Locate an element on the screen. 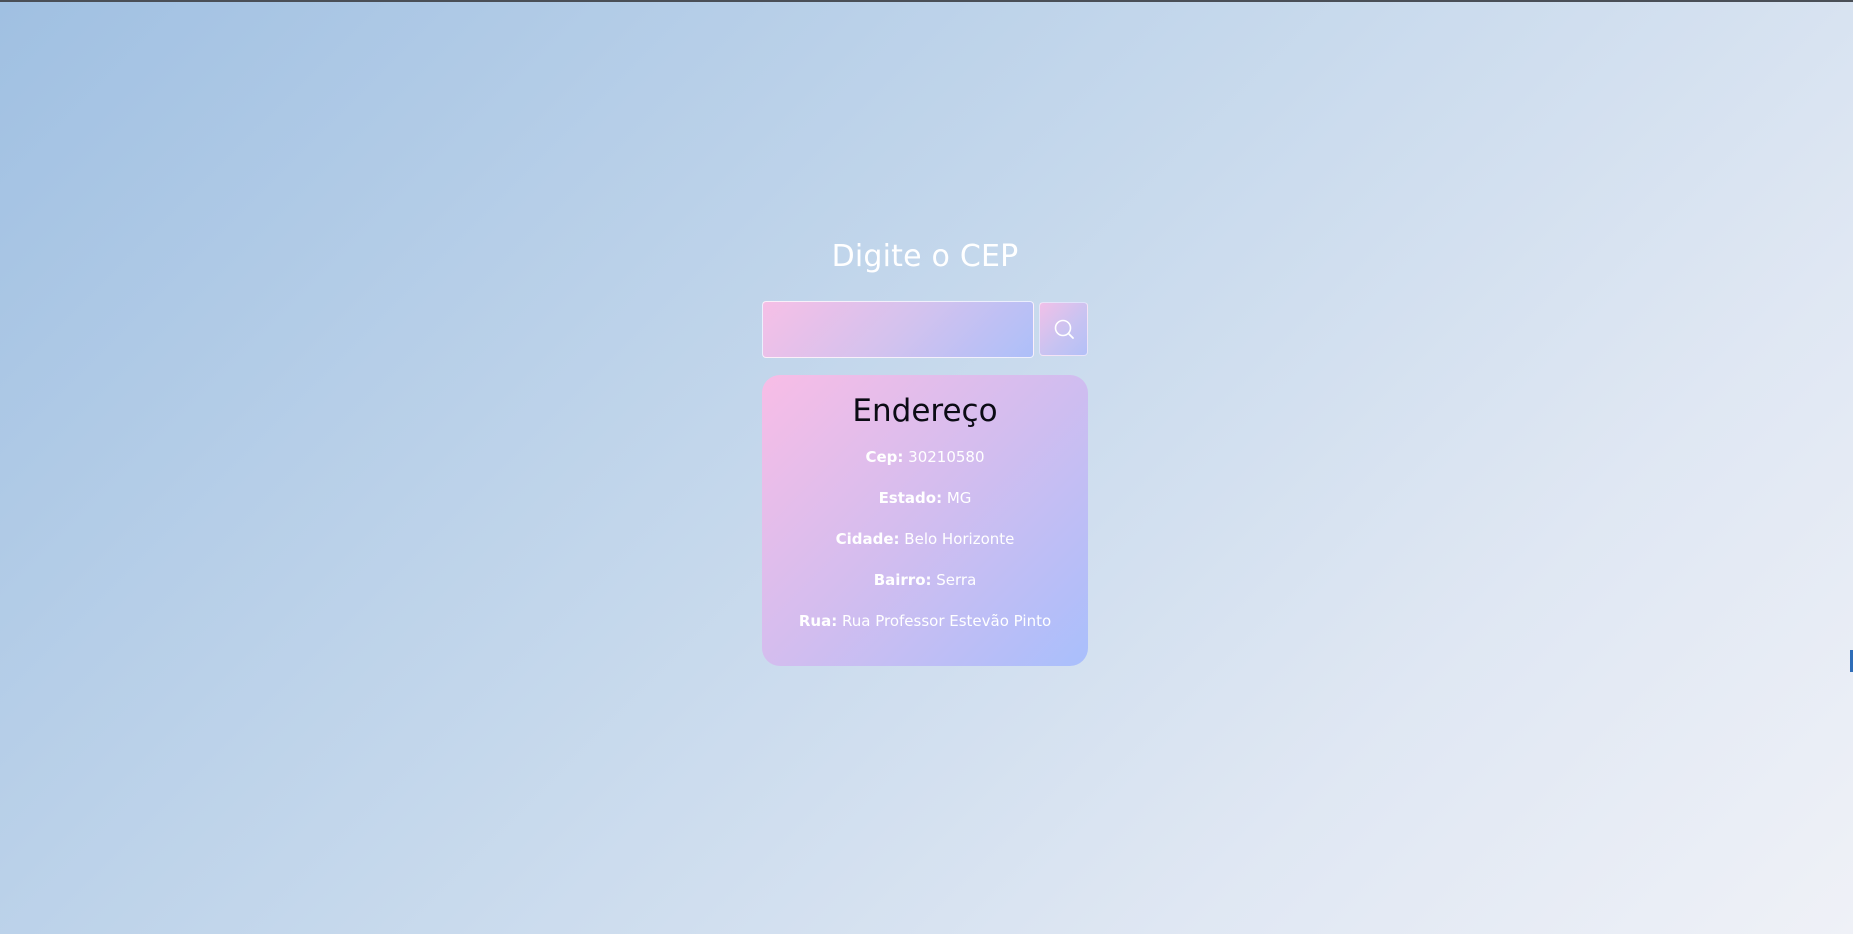 This screenshot has width=1853, height=934. rua-line: Rua: Rua Professor Estevão Pinto is located at coordinates (925, 621).